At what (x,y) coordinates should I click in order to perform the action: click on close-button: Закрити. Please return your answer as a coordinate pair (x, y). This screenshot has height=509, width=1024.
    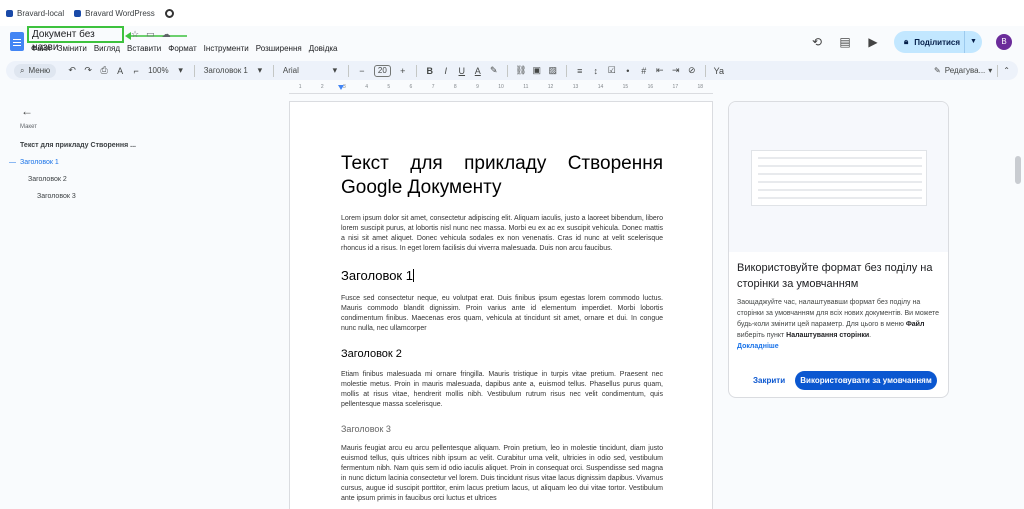
    Looking at the image, I should click on (769, 380).